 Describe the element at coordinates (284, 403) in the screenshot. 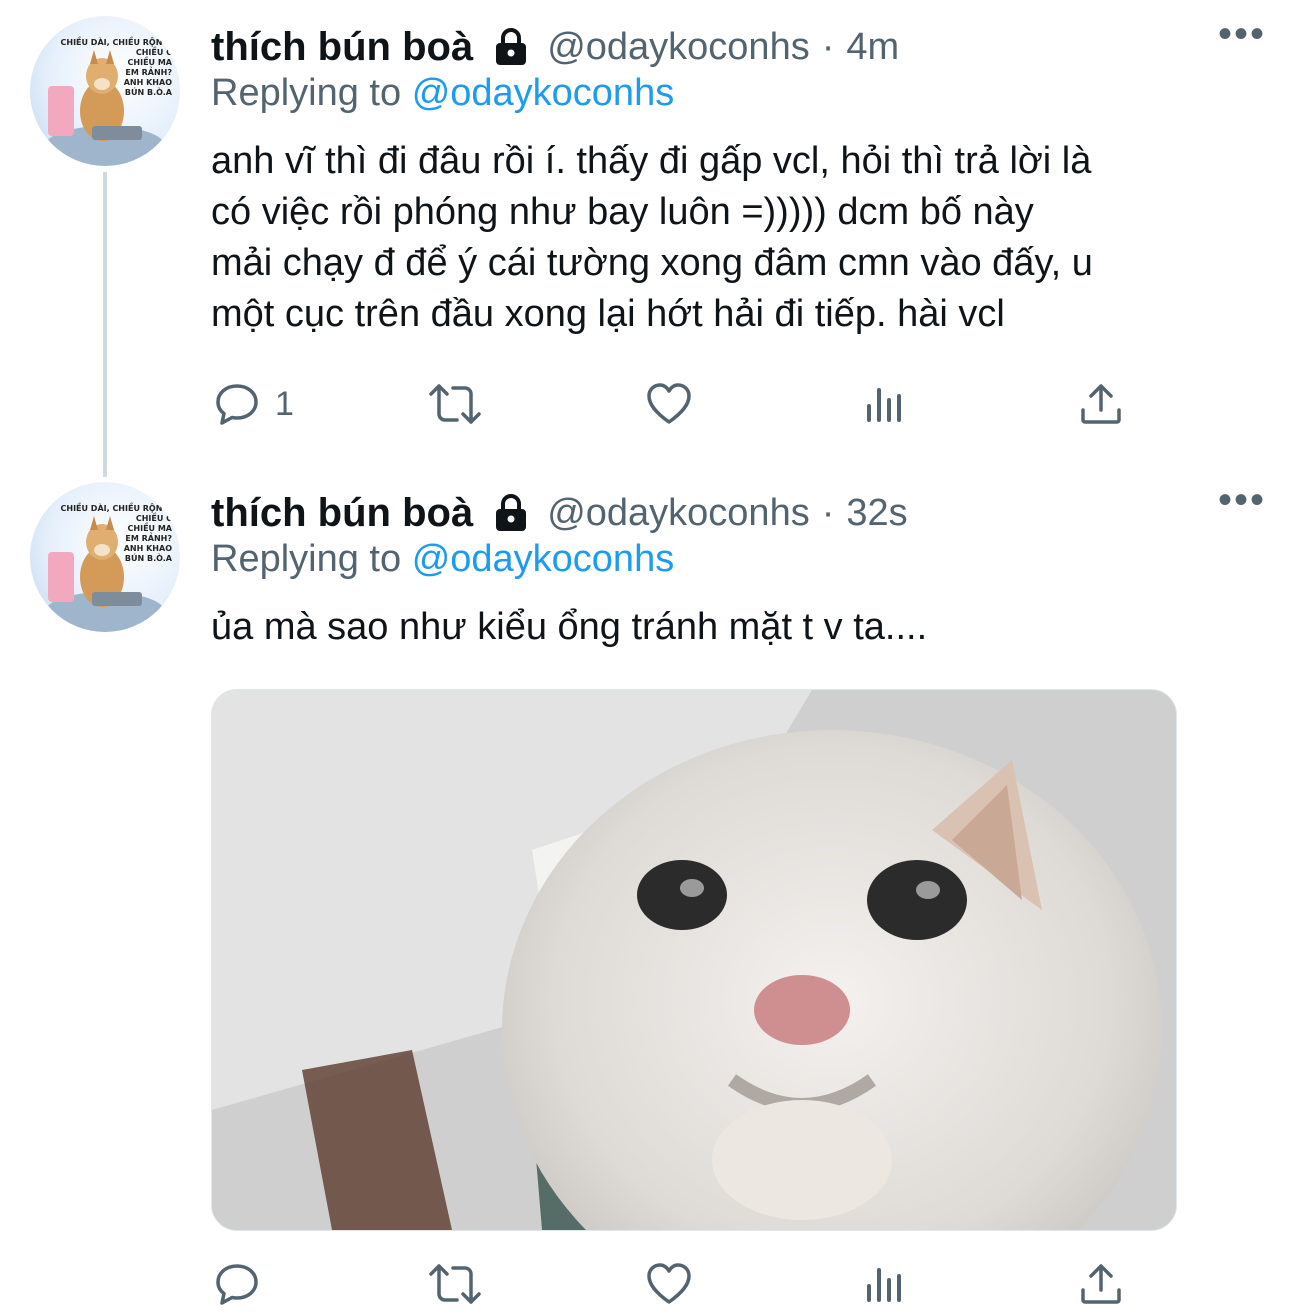

I see `reply-count: 1` at that location.